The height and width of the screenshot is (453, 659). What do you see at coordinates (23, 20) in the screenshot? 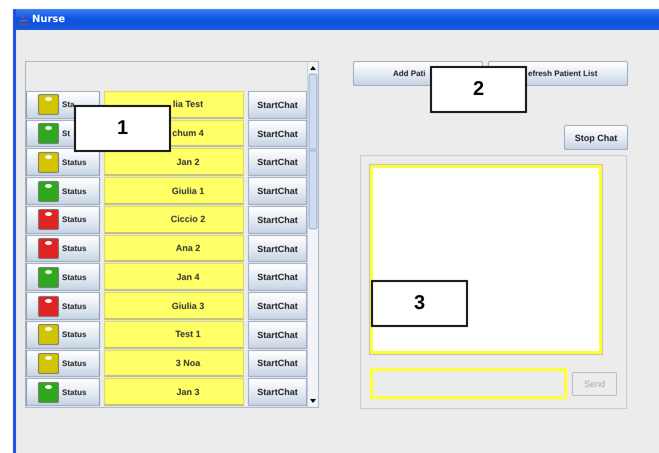
I see `app-icon` at bounding box center [23, 20].